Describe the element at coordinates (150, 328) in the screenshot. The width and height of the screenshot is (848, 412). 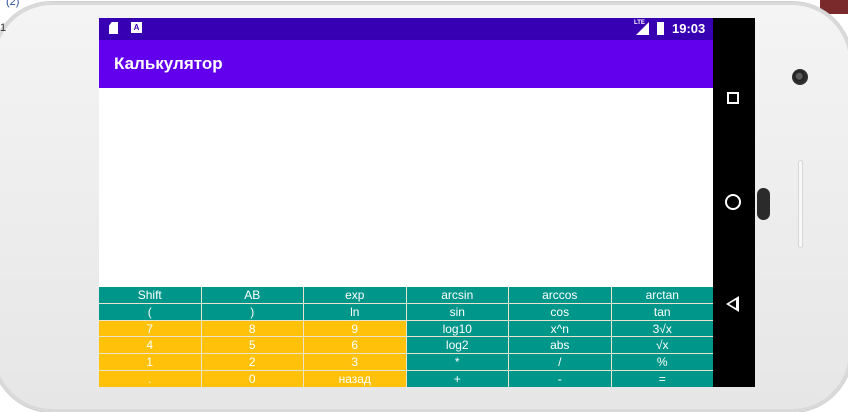
I see `key-7: 7` at that location.